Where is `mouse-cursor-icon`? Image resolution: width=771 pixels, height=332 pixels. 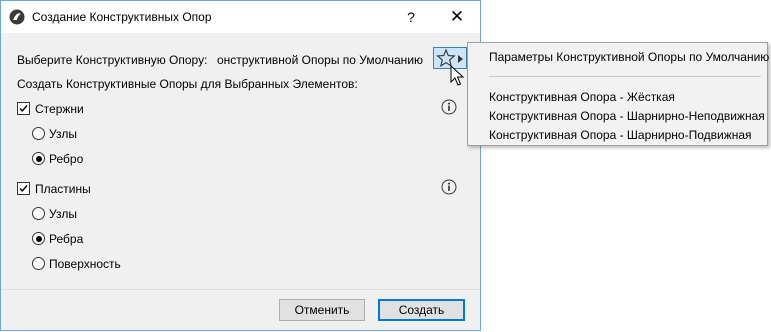 mouse-cursor-icon is located at coordinates (457, 75).